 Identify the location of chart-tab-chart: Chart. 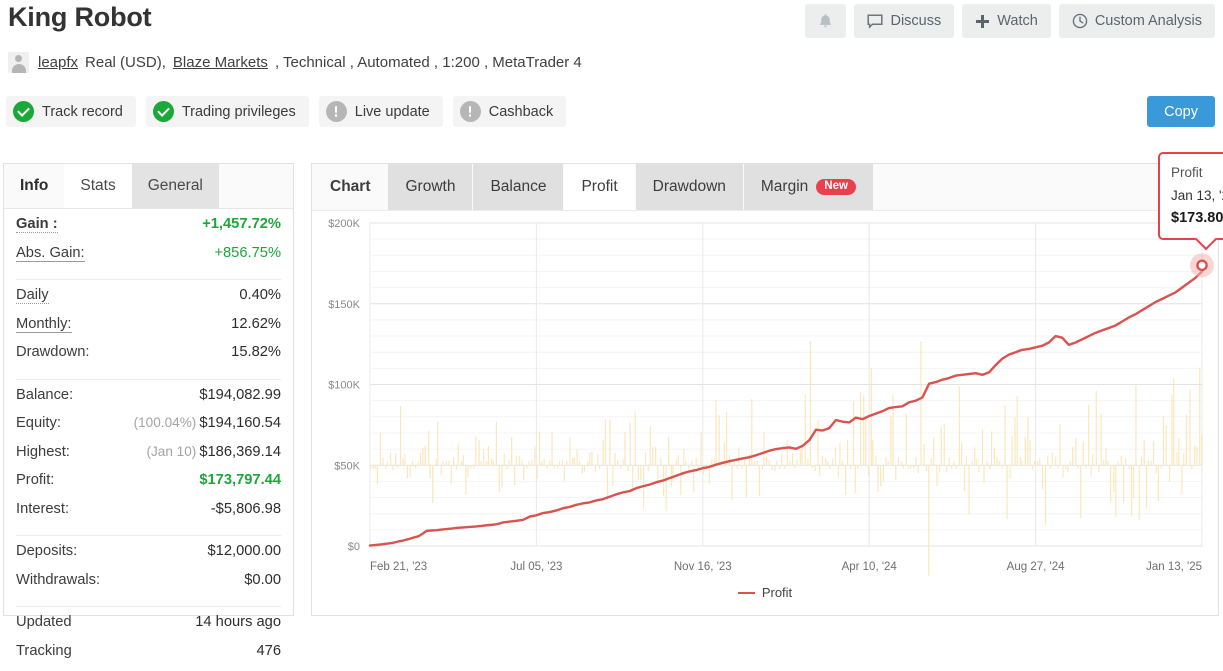
(350, 187).